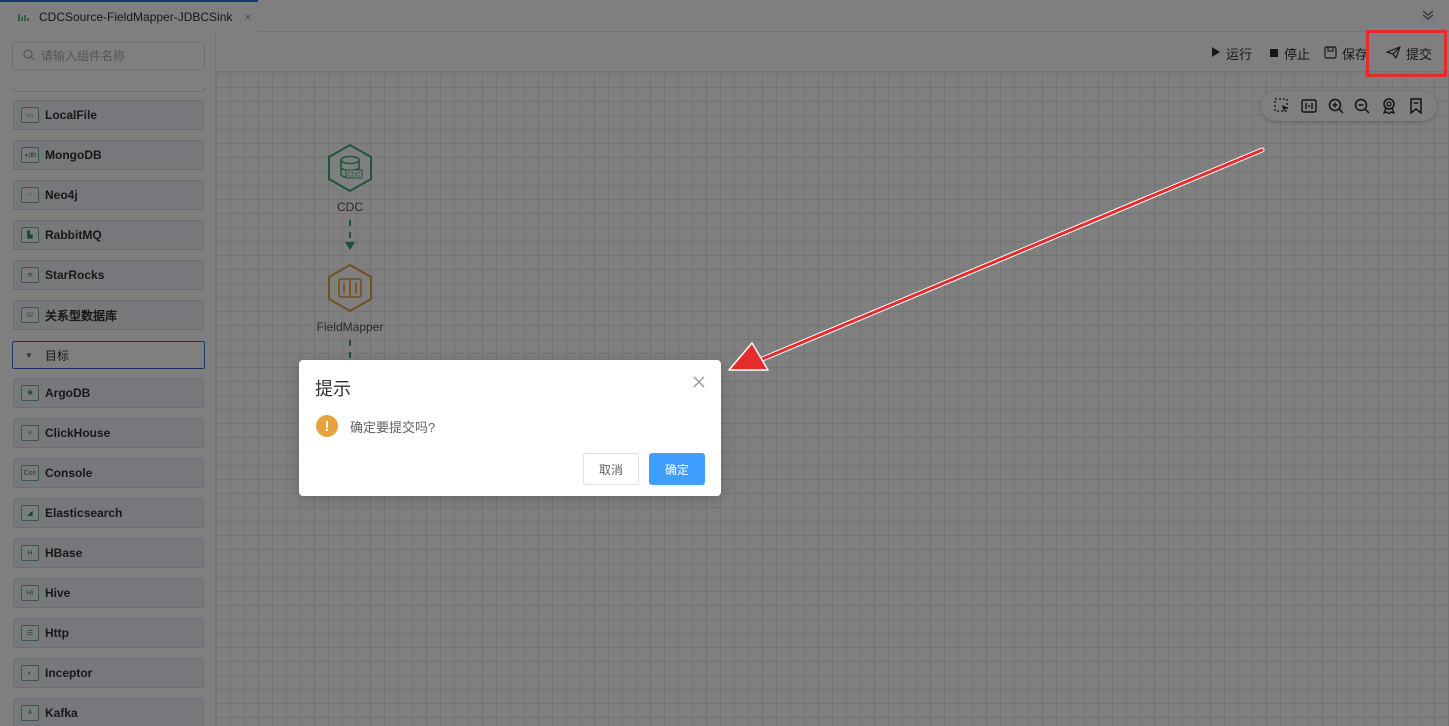 This screenshot has width=1449, height=726. Describe the element at coordinates (1406, 53) in the screenshot. I see `annotation-highlight-box` at that location.